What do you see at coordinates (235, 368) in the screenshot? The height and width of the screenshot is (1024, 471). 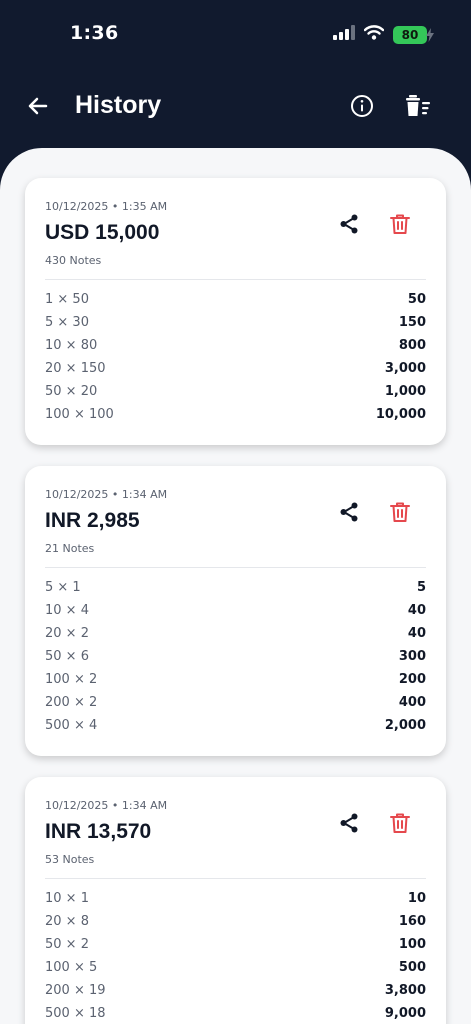 I see `breakdown-row: 20 × 150 3,000` at bounding box center [235, 368].